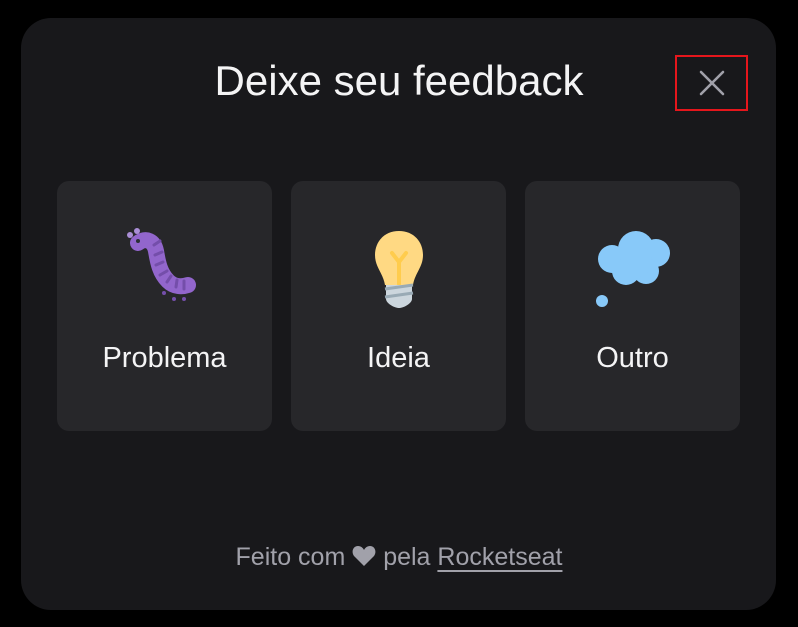 The width and height of the screenshot is (798, 627). I want to click on light-bulb-icon, so click(399, 269).